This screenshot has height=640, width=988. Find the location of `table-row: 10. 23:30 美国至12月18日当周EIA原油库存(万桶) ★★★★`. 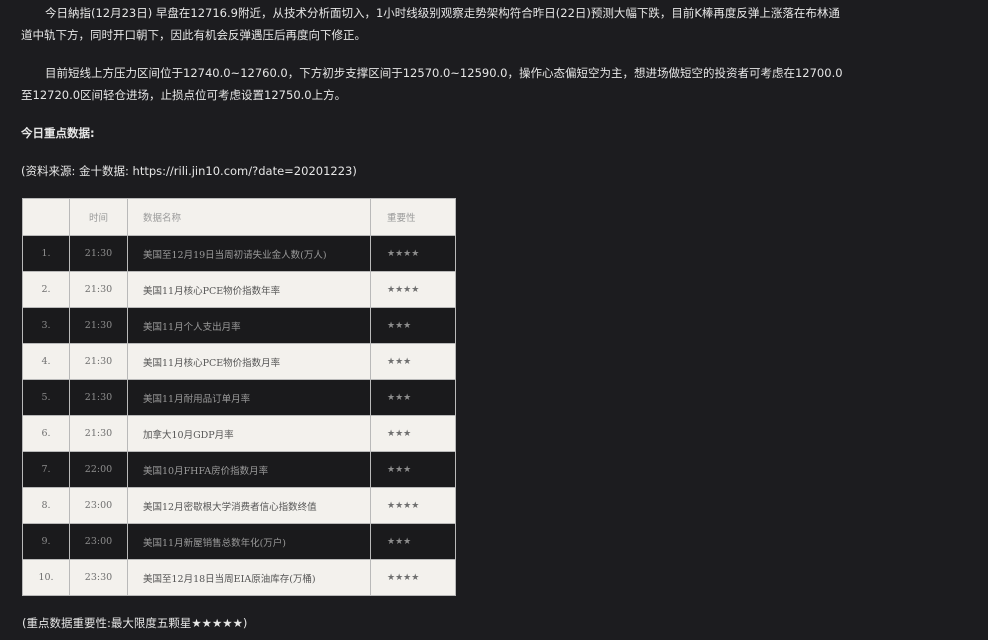

table-row: 10. 23:30 美国至12月18日当周EIA原油库存(万桶) ★★★★ is located at coordinates (239, 577).